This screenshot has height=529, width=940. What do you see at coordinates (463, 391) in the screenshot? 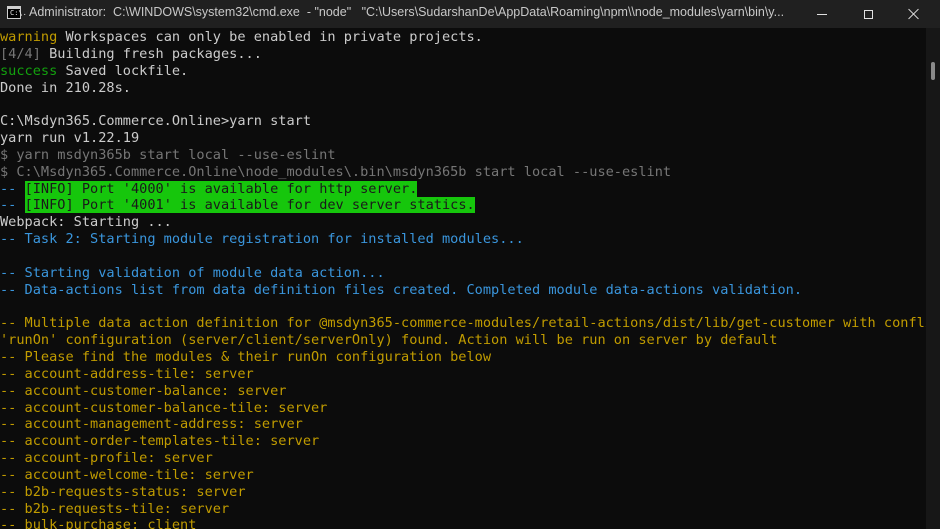
I see `console-line: -- account-customer-balance: server` at bounding box center [463, 391].